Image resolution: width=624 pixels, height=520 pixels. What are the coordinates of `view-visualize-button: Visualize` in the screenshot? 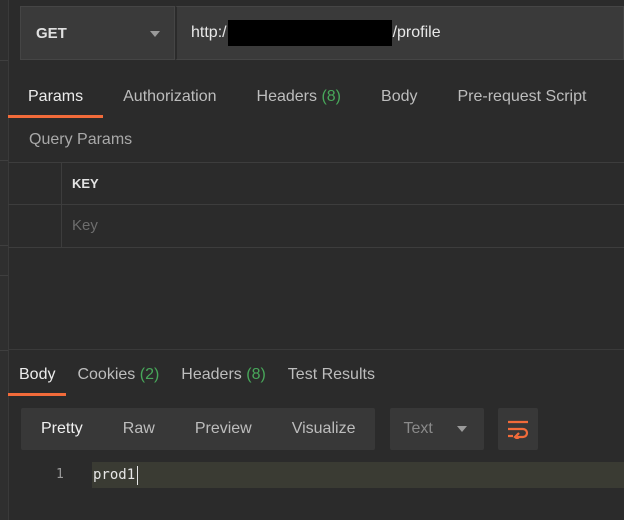 It's located at (324, 429).